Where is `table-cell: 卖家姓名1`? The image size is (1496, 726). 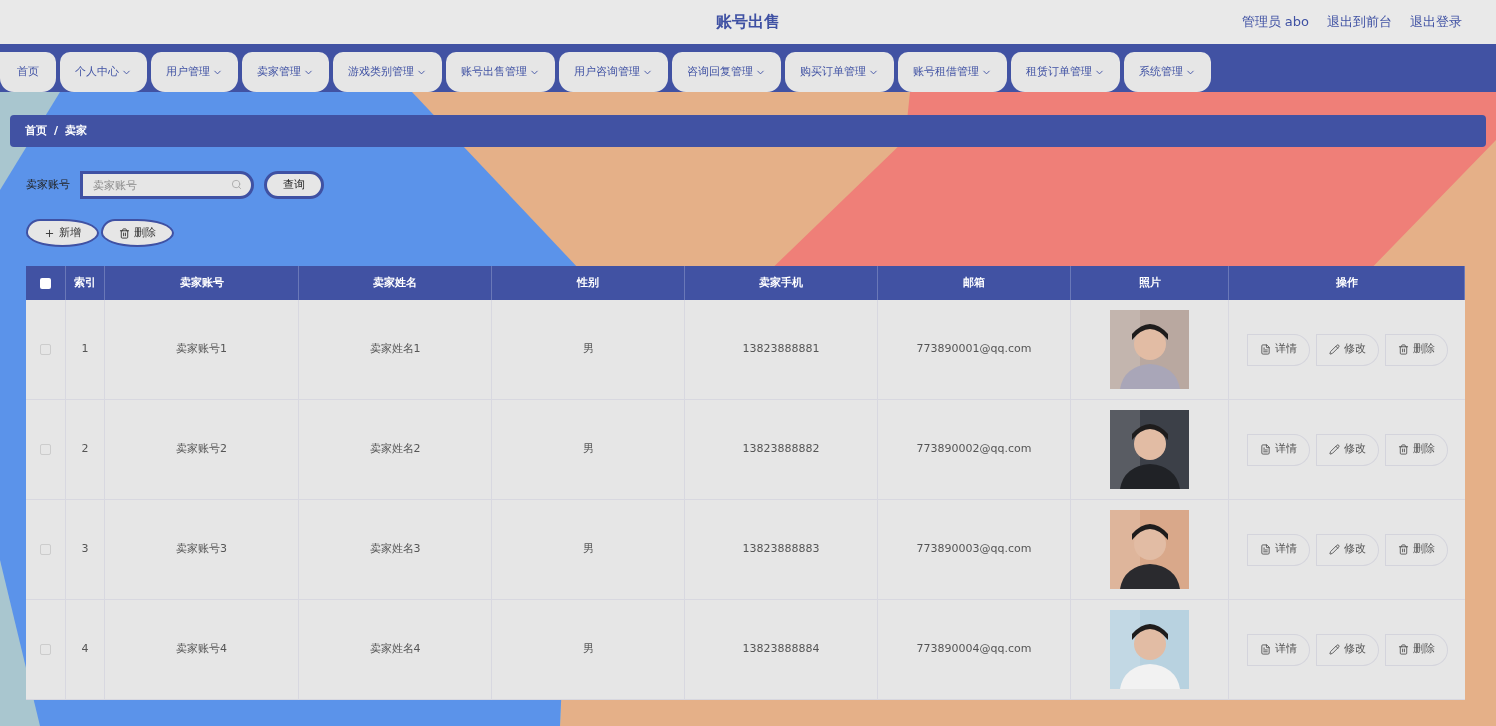
table-cell: 卖家姓名1 is located at coordinates (395, 349).